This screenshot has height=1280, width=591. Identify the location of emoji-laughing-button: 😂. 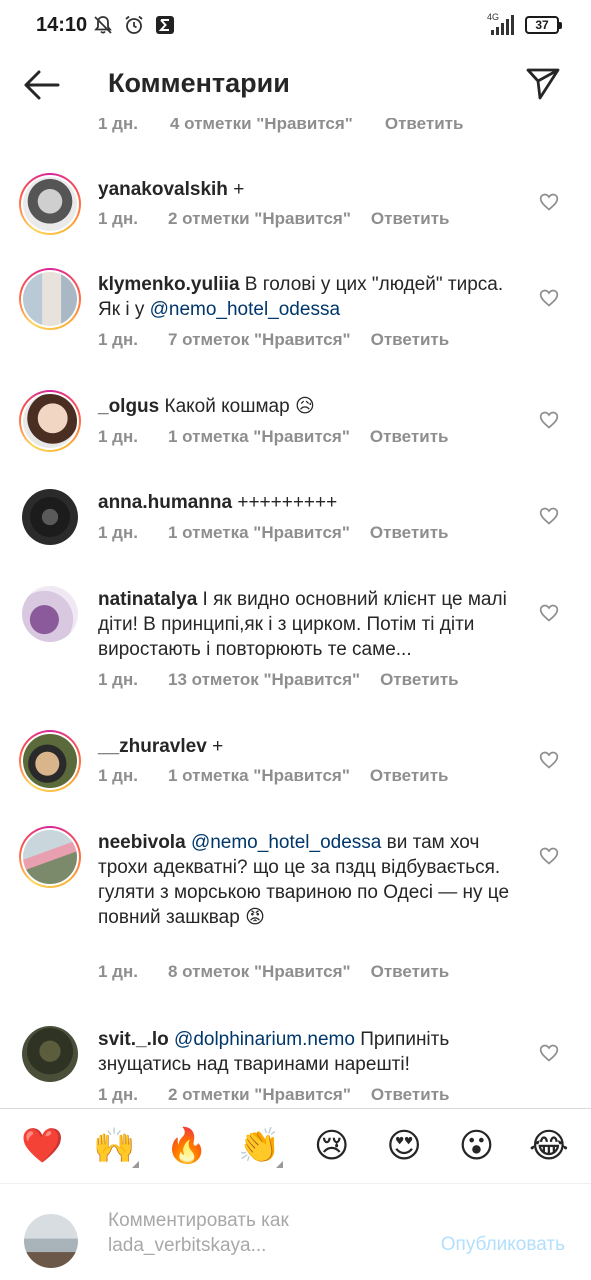
(549, 1146).